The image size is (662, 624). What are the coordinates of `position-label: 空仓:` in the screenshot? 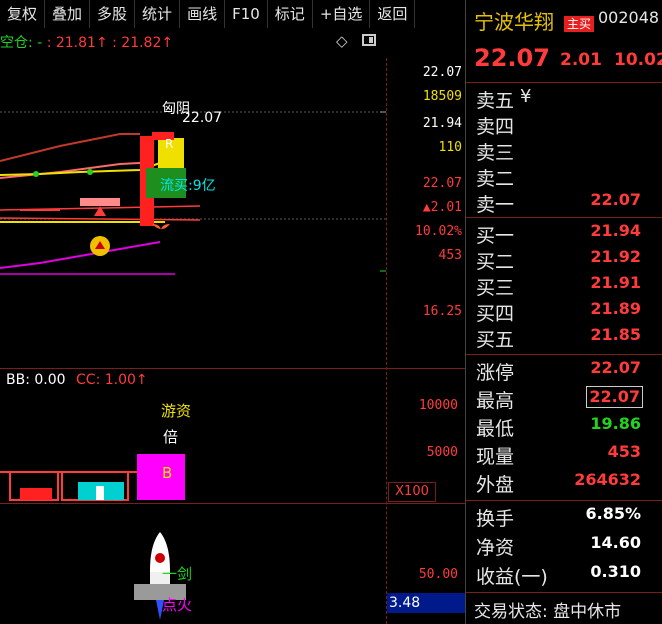 It's located at (16, 43).